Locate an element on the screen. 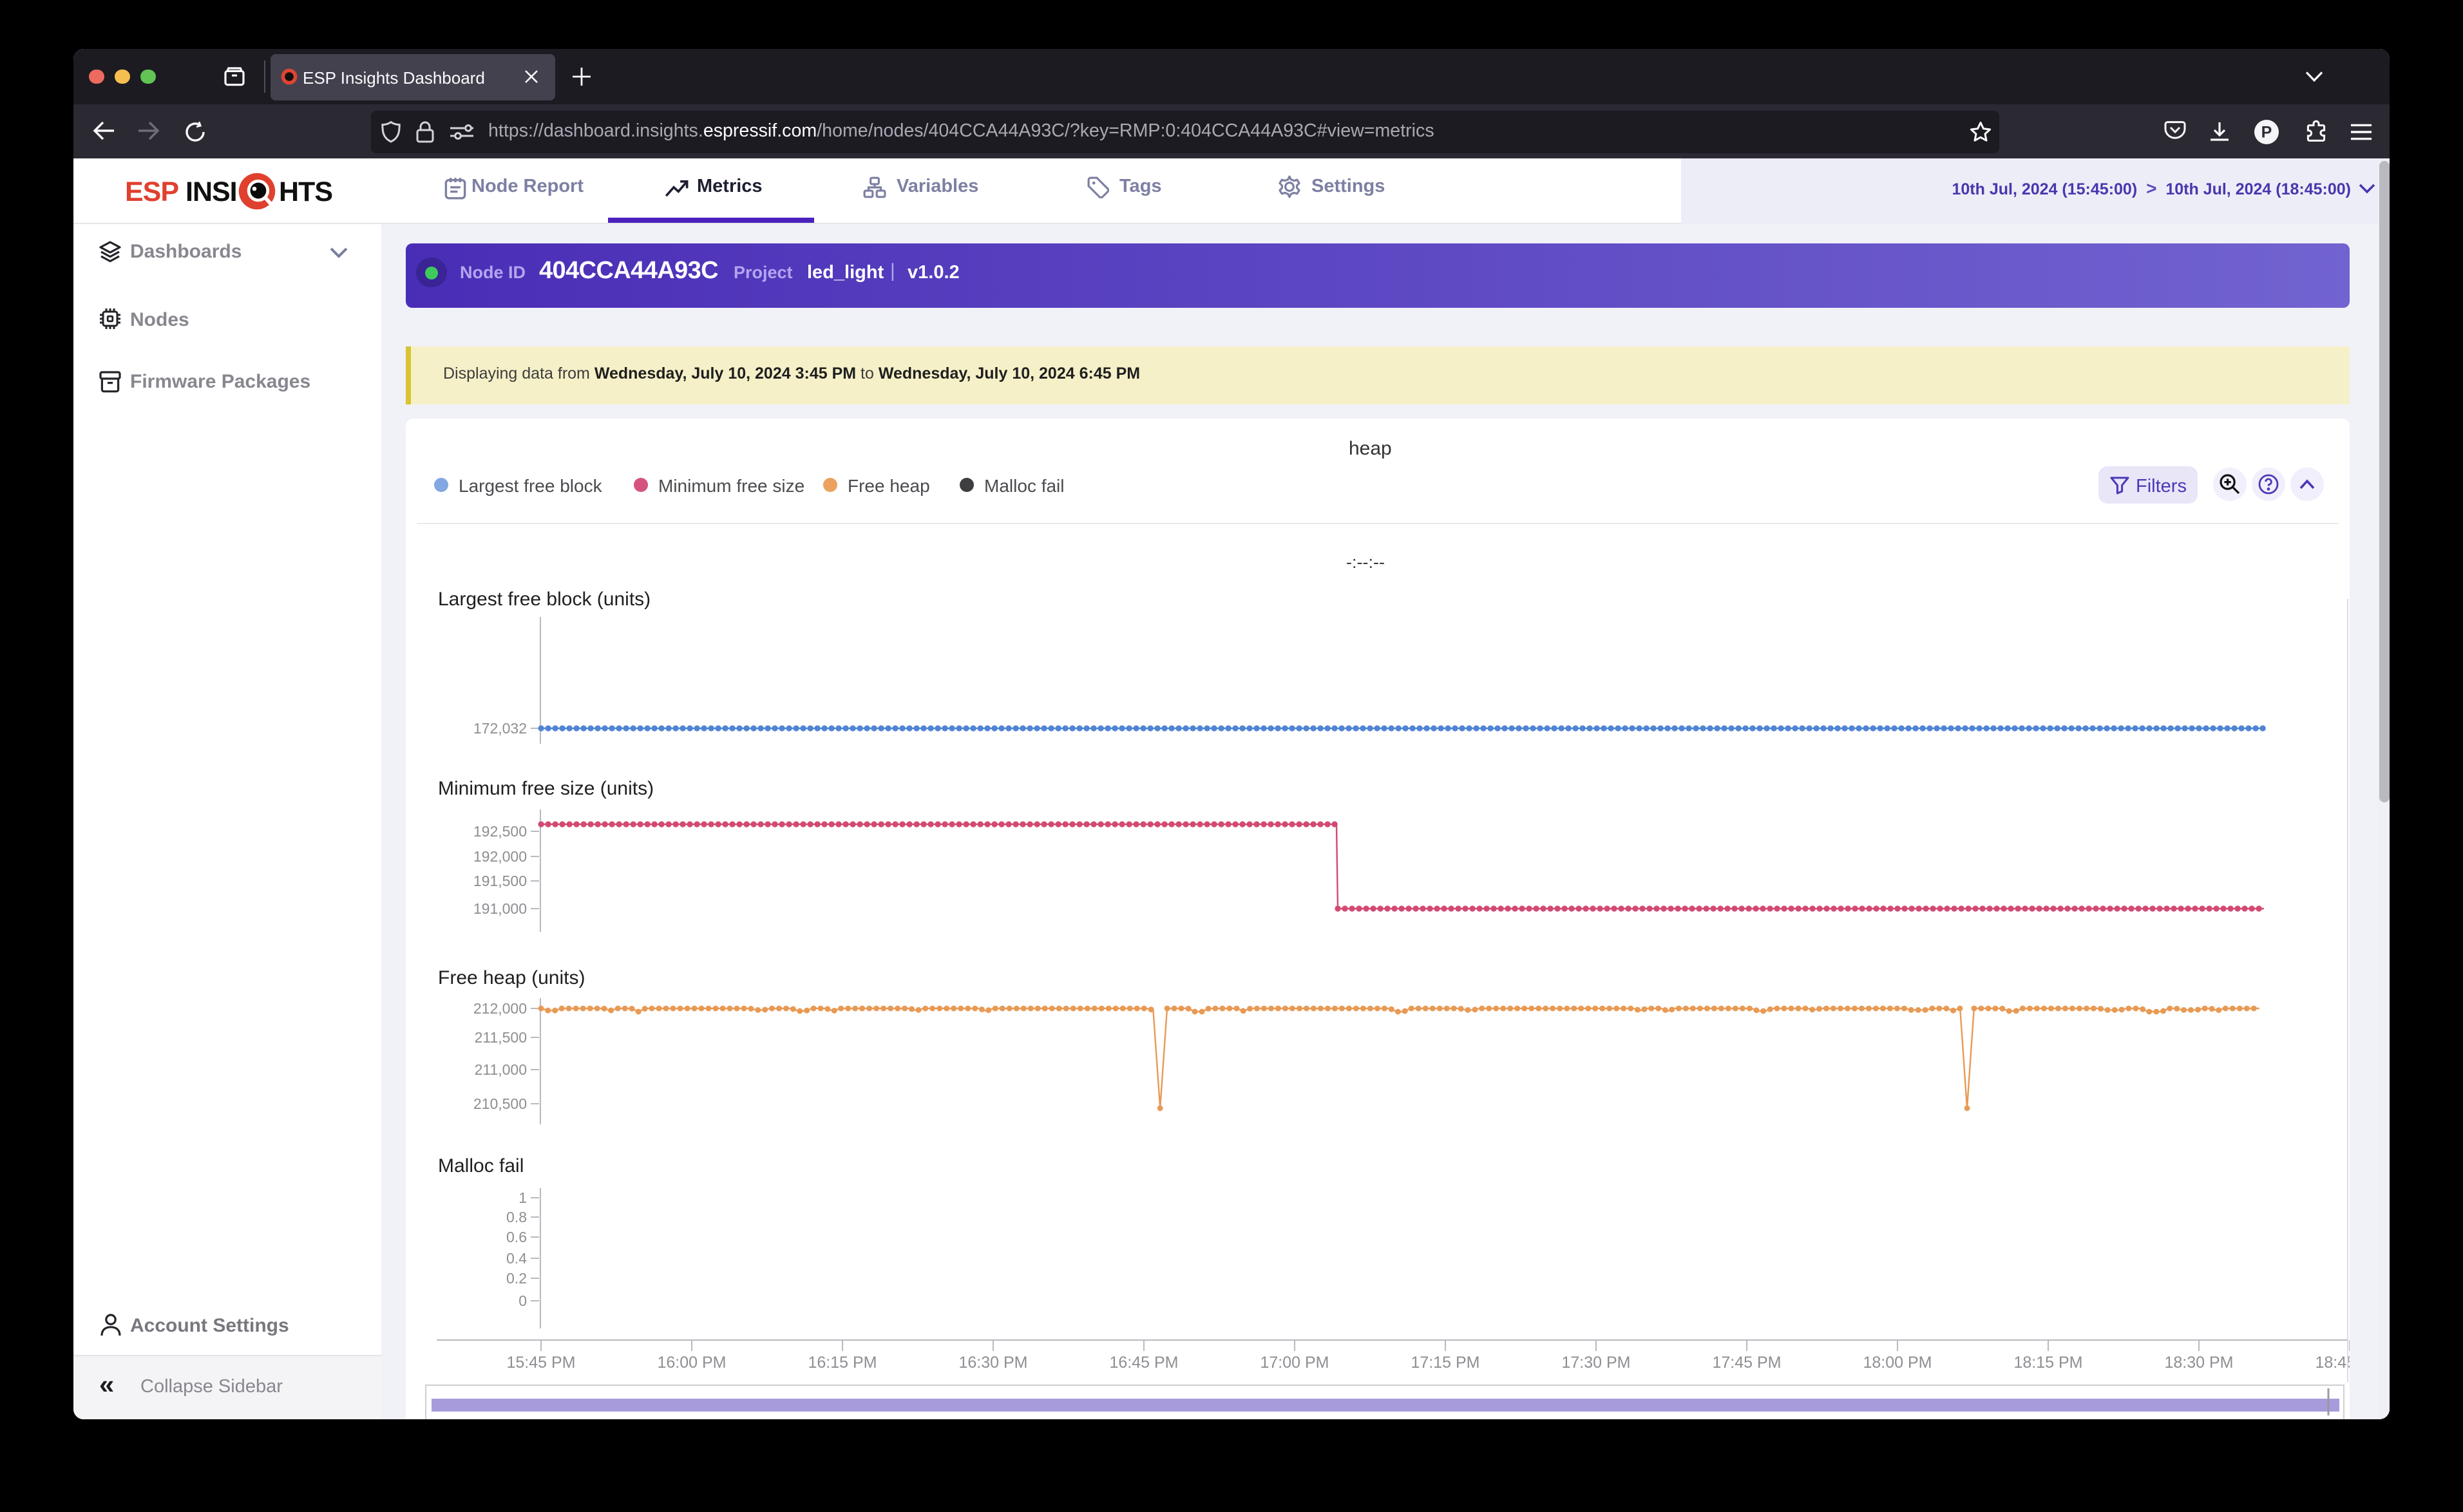 This screenshot has height=1512, width=2463. svg-text: 17:15 PM is located at coordinates (1445, 1363).